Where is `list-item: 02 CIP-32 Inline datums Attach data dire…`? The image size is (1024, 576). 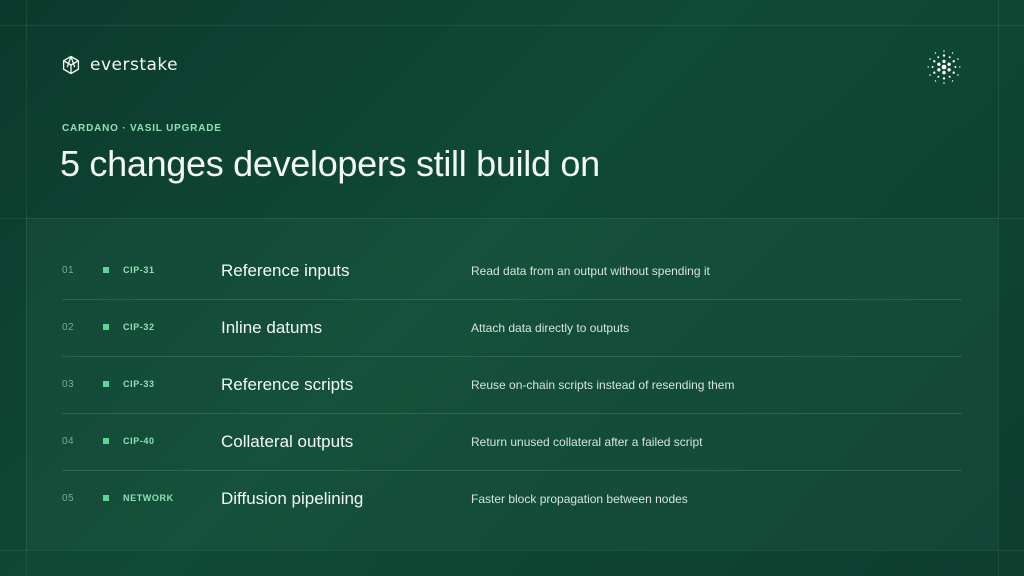
list-item: 02 CIP-32 Inline datums Attach data dire… is located at coordinates (512, 328).